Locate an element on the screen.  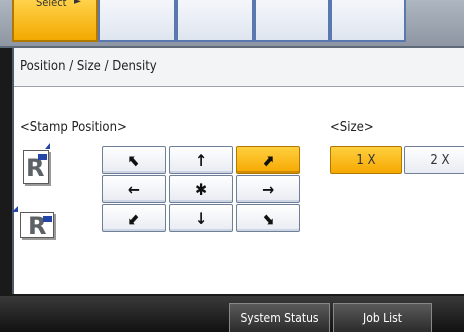
arrow-center-icon: ✱ is located at coordinates (201, 189).